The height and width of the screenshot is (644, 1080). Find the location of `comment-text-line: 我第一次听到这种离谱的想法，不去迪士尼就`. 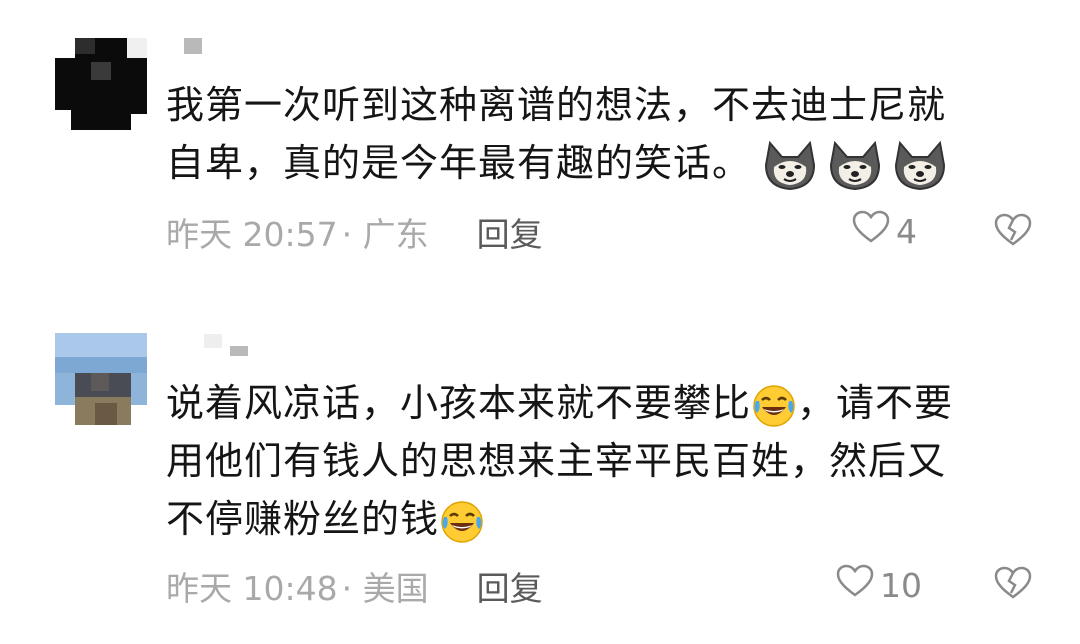

comment-text-line: 我第一次听到这种离谱的想法，不去迪士尼就 is located at coordinates (556, 105).